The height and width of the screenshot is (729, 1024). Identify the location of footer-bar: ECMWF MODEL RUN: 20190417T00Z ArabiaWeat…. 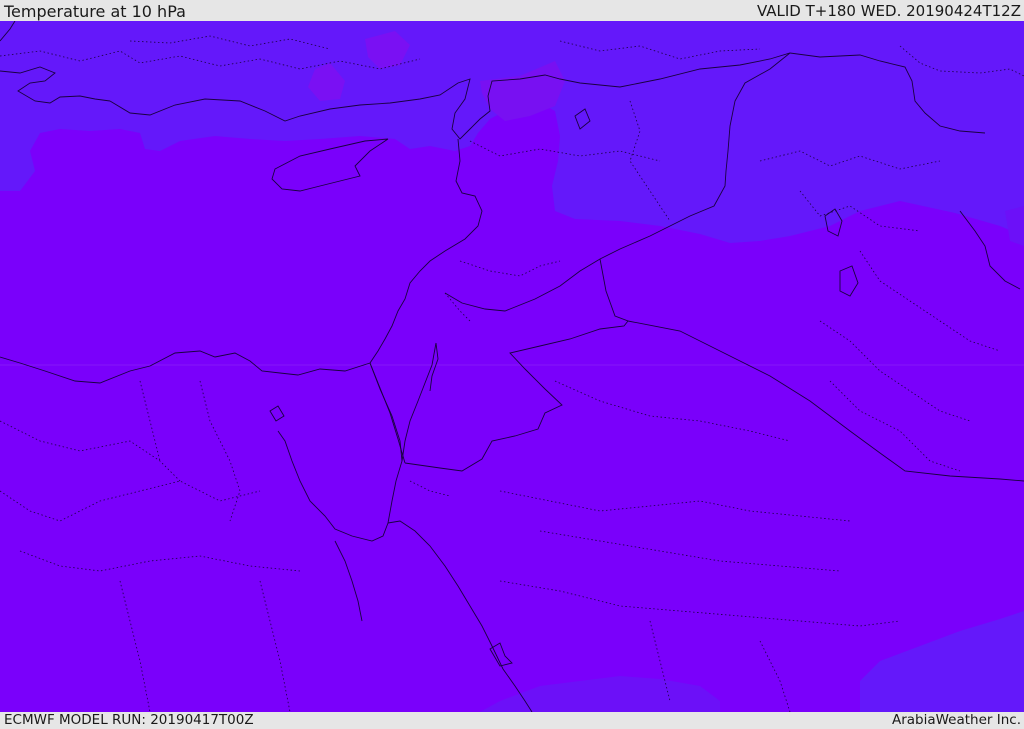
(512, 720).